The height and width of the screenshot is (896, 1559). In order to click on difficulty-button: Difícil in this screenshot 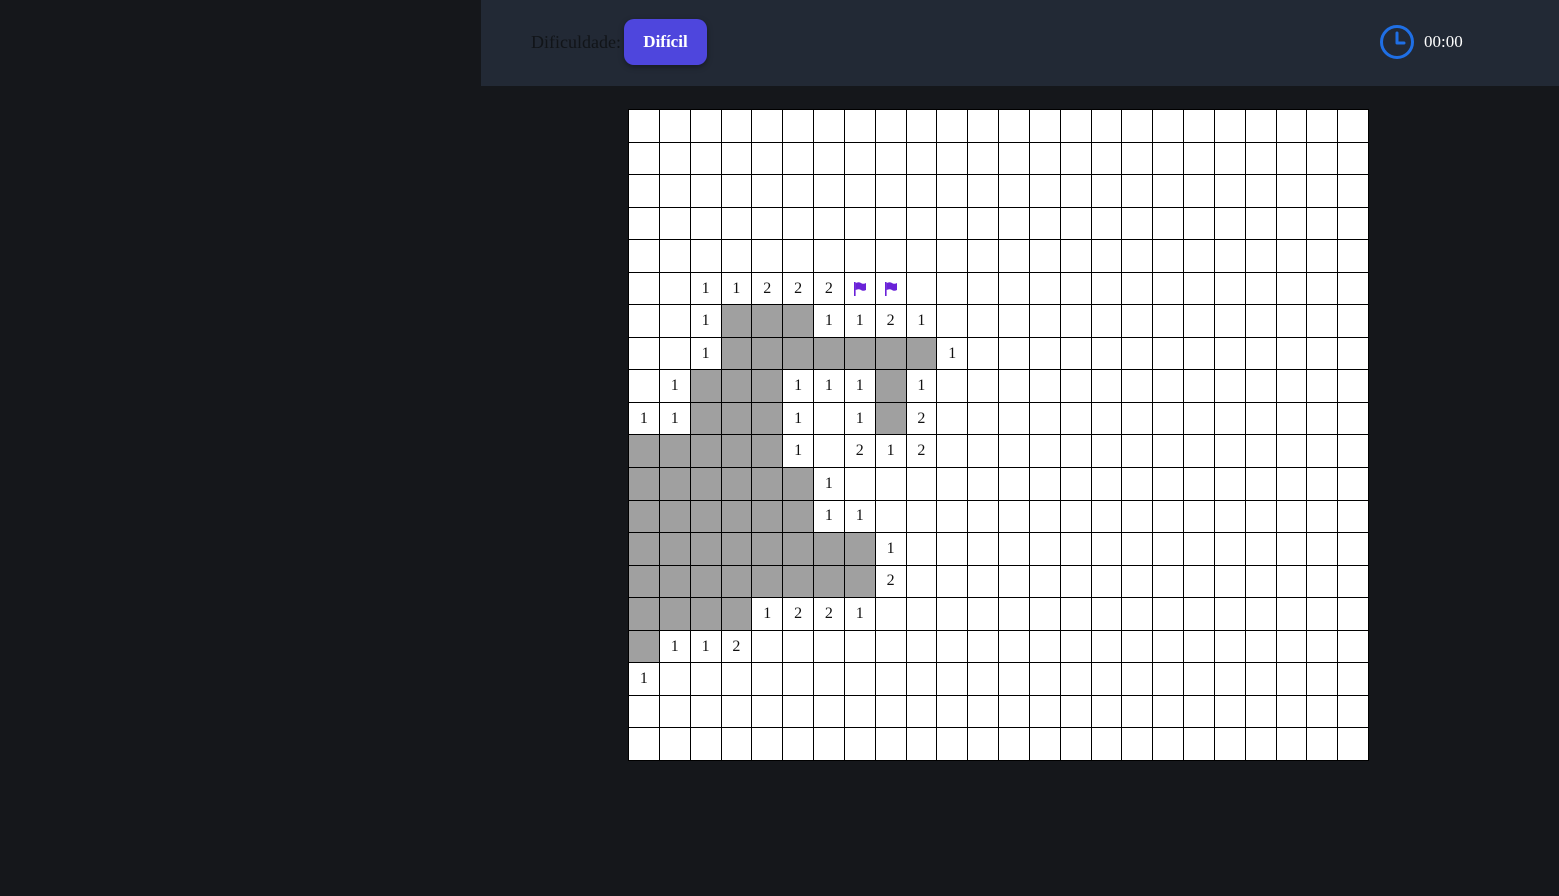, I will do `click(665, 42)`.